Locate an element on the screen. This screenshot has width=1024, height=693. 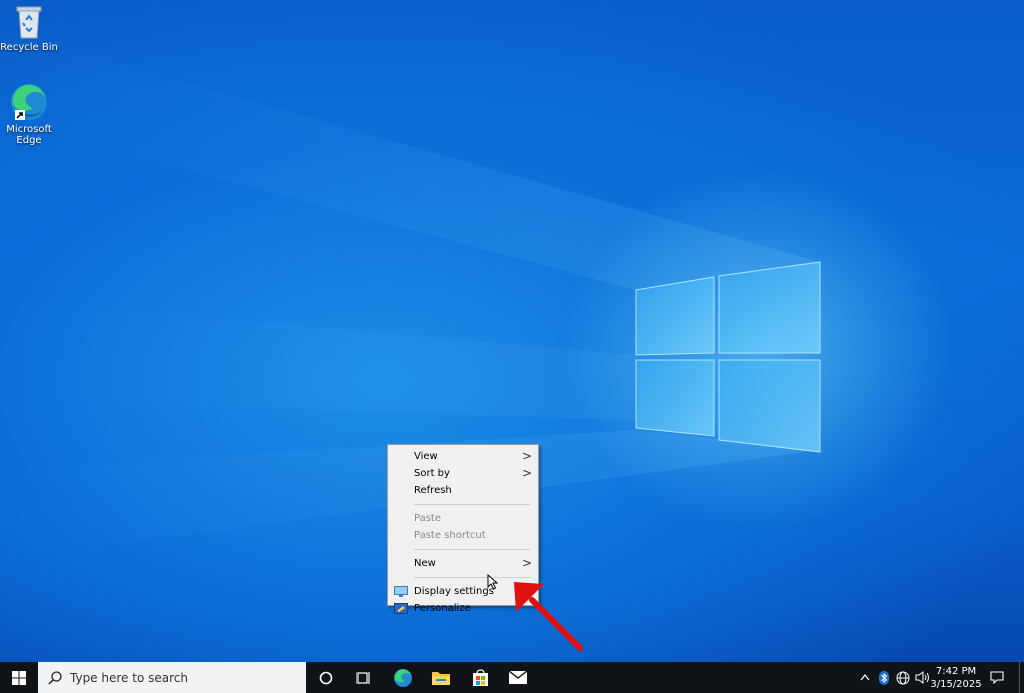
notification-icon is located at coordinates (997, 677).